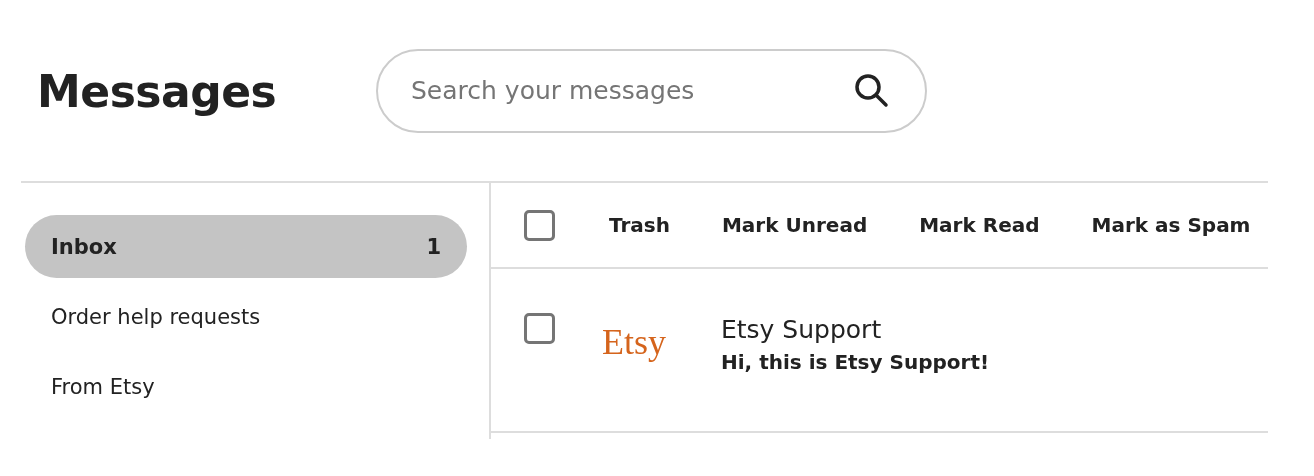 This screenshot has width=1314, height=476. What do you see at coordinates (639, 225) in the screenshot?
I see `action-button: Trash` at bounding box center [639, 225].